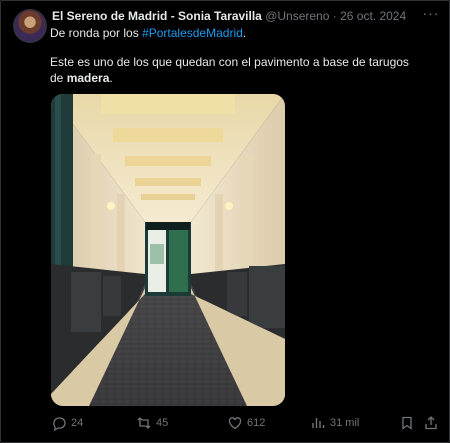  What do you see at coordinates (144, 423) in the screenshot?
I see `repost-icon` at bounding box center [144, 423].